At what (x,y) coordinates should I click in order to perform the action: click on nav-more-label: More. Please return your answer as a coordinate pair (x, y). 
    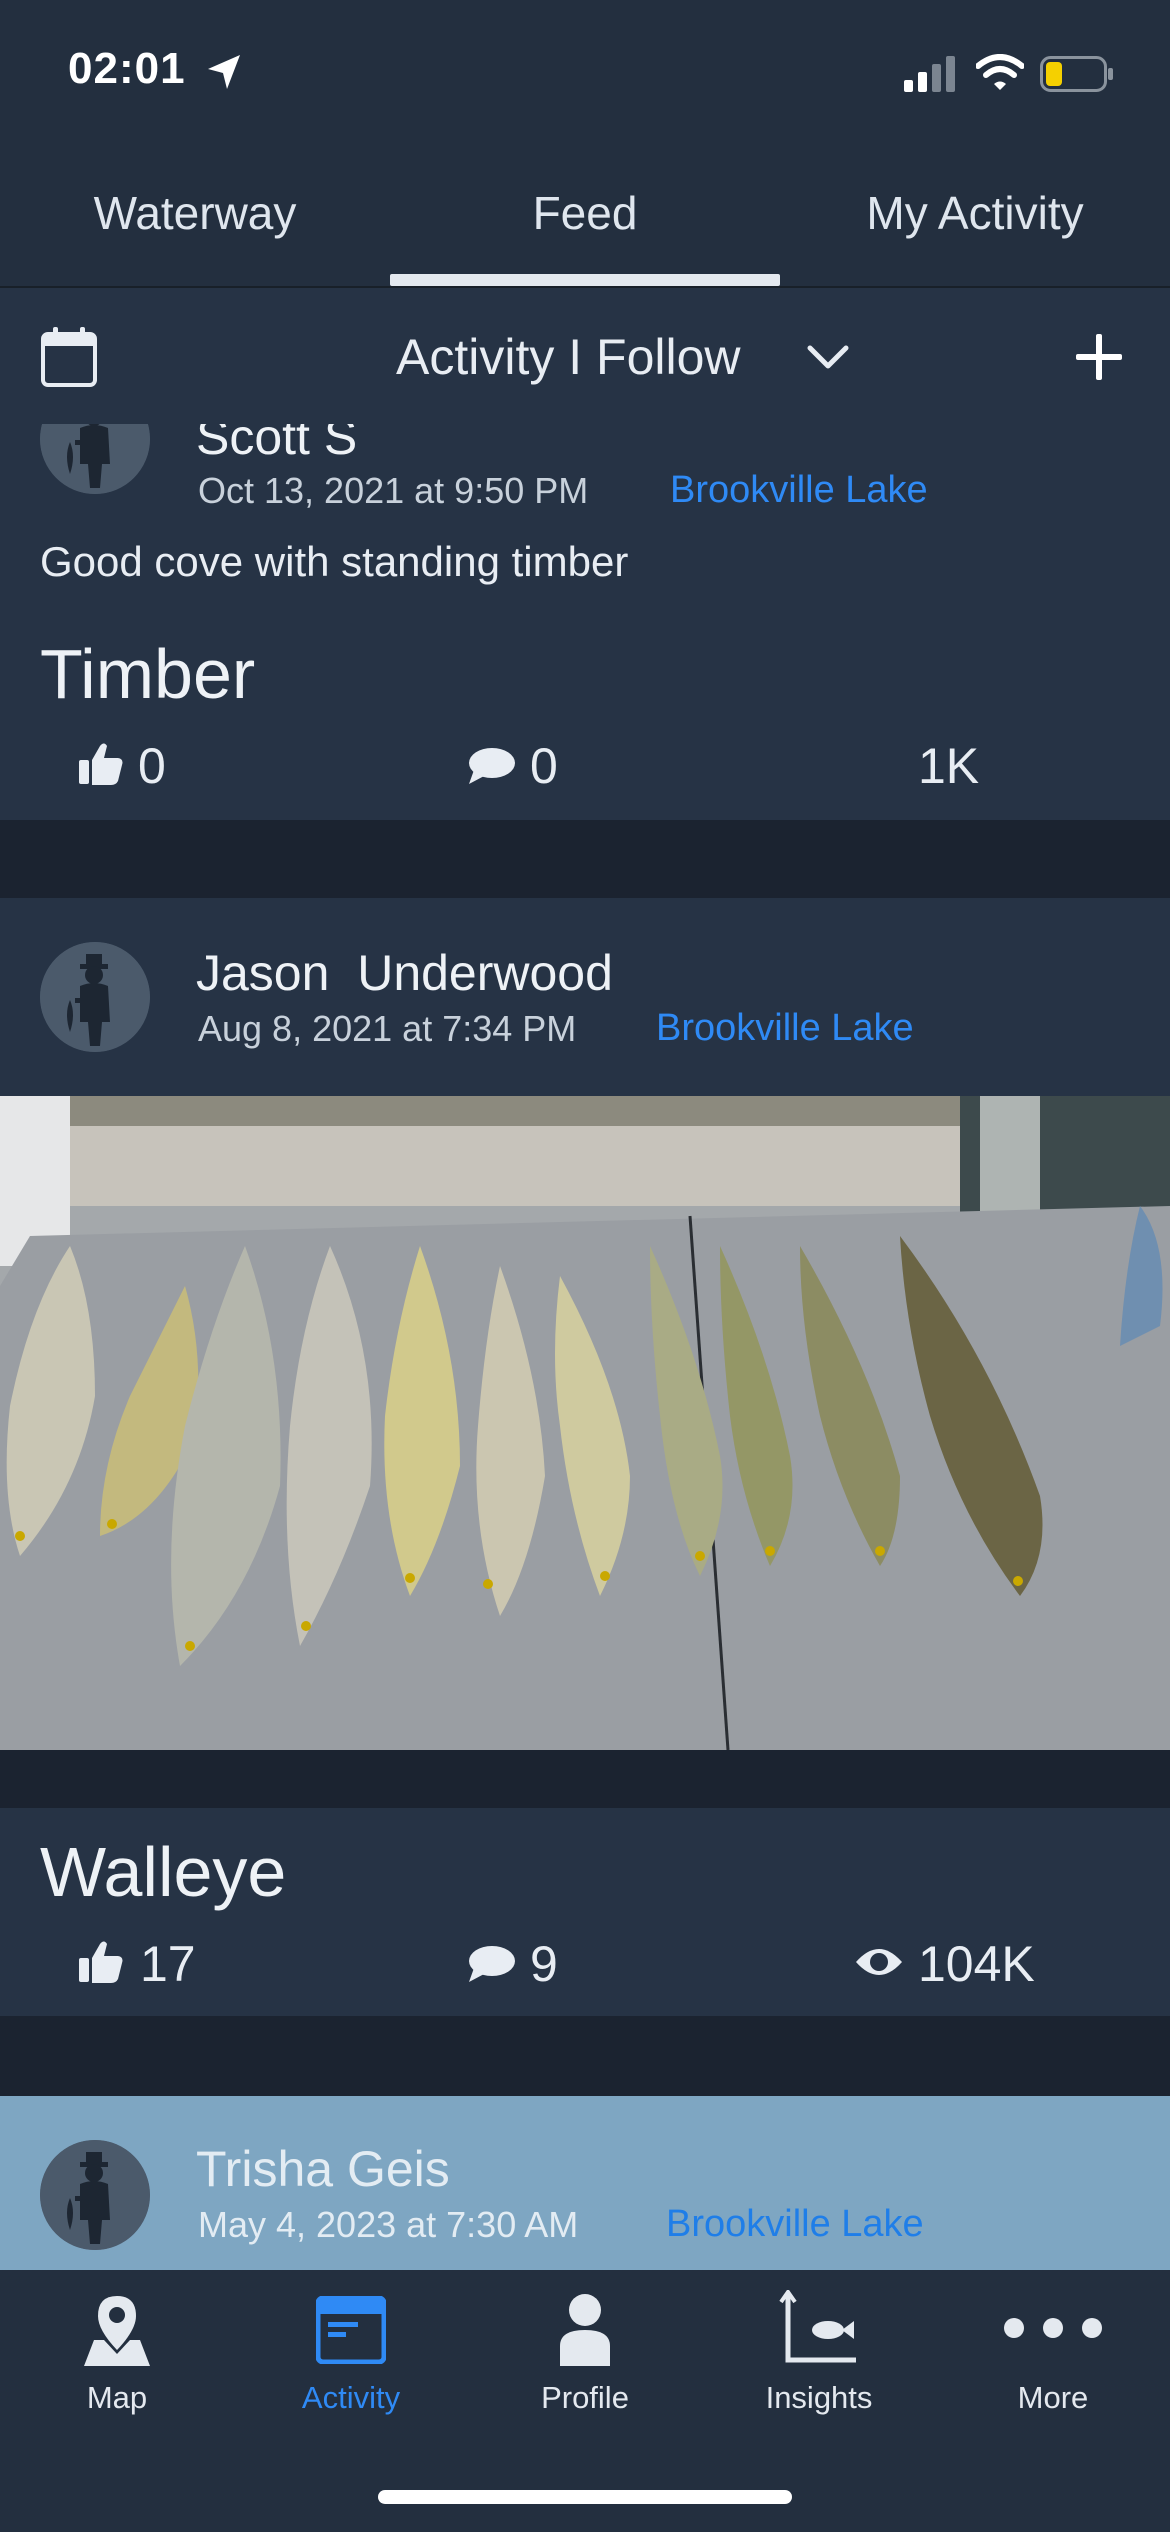
    Looking at the image, I should click on (1053, 2397).